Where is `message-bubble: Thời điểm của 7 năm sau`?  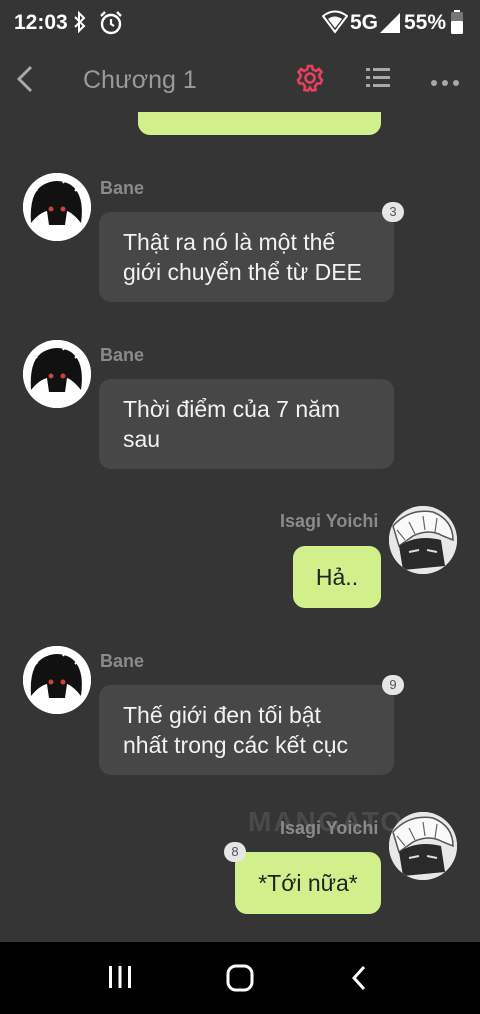 message-bubble: Thời điểm của 7 năm sau is located at coordinates (246, 424).